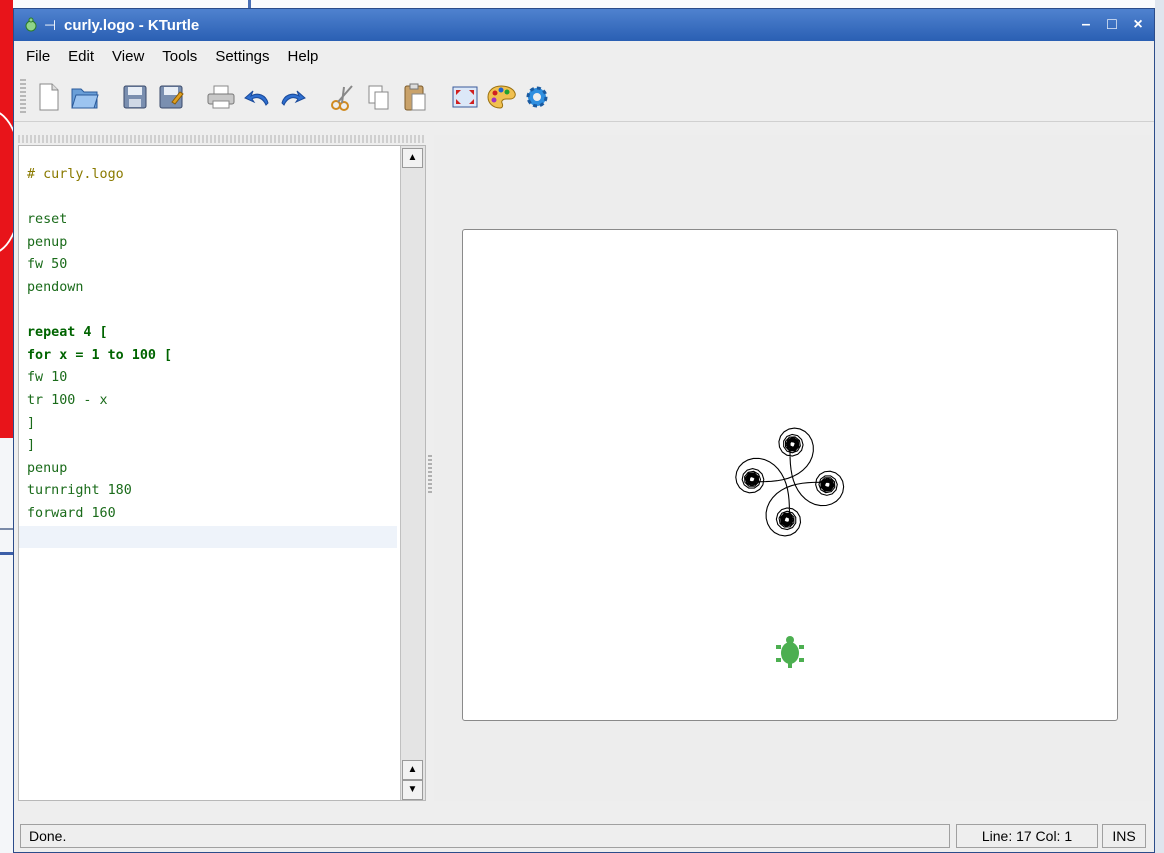 The height and width of the screenshot is (853, 1164). I want to click on menu-help: Help, so click(303, 56).